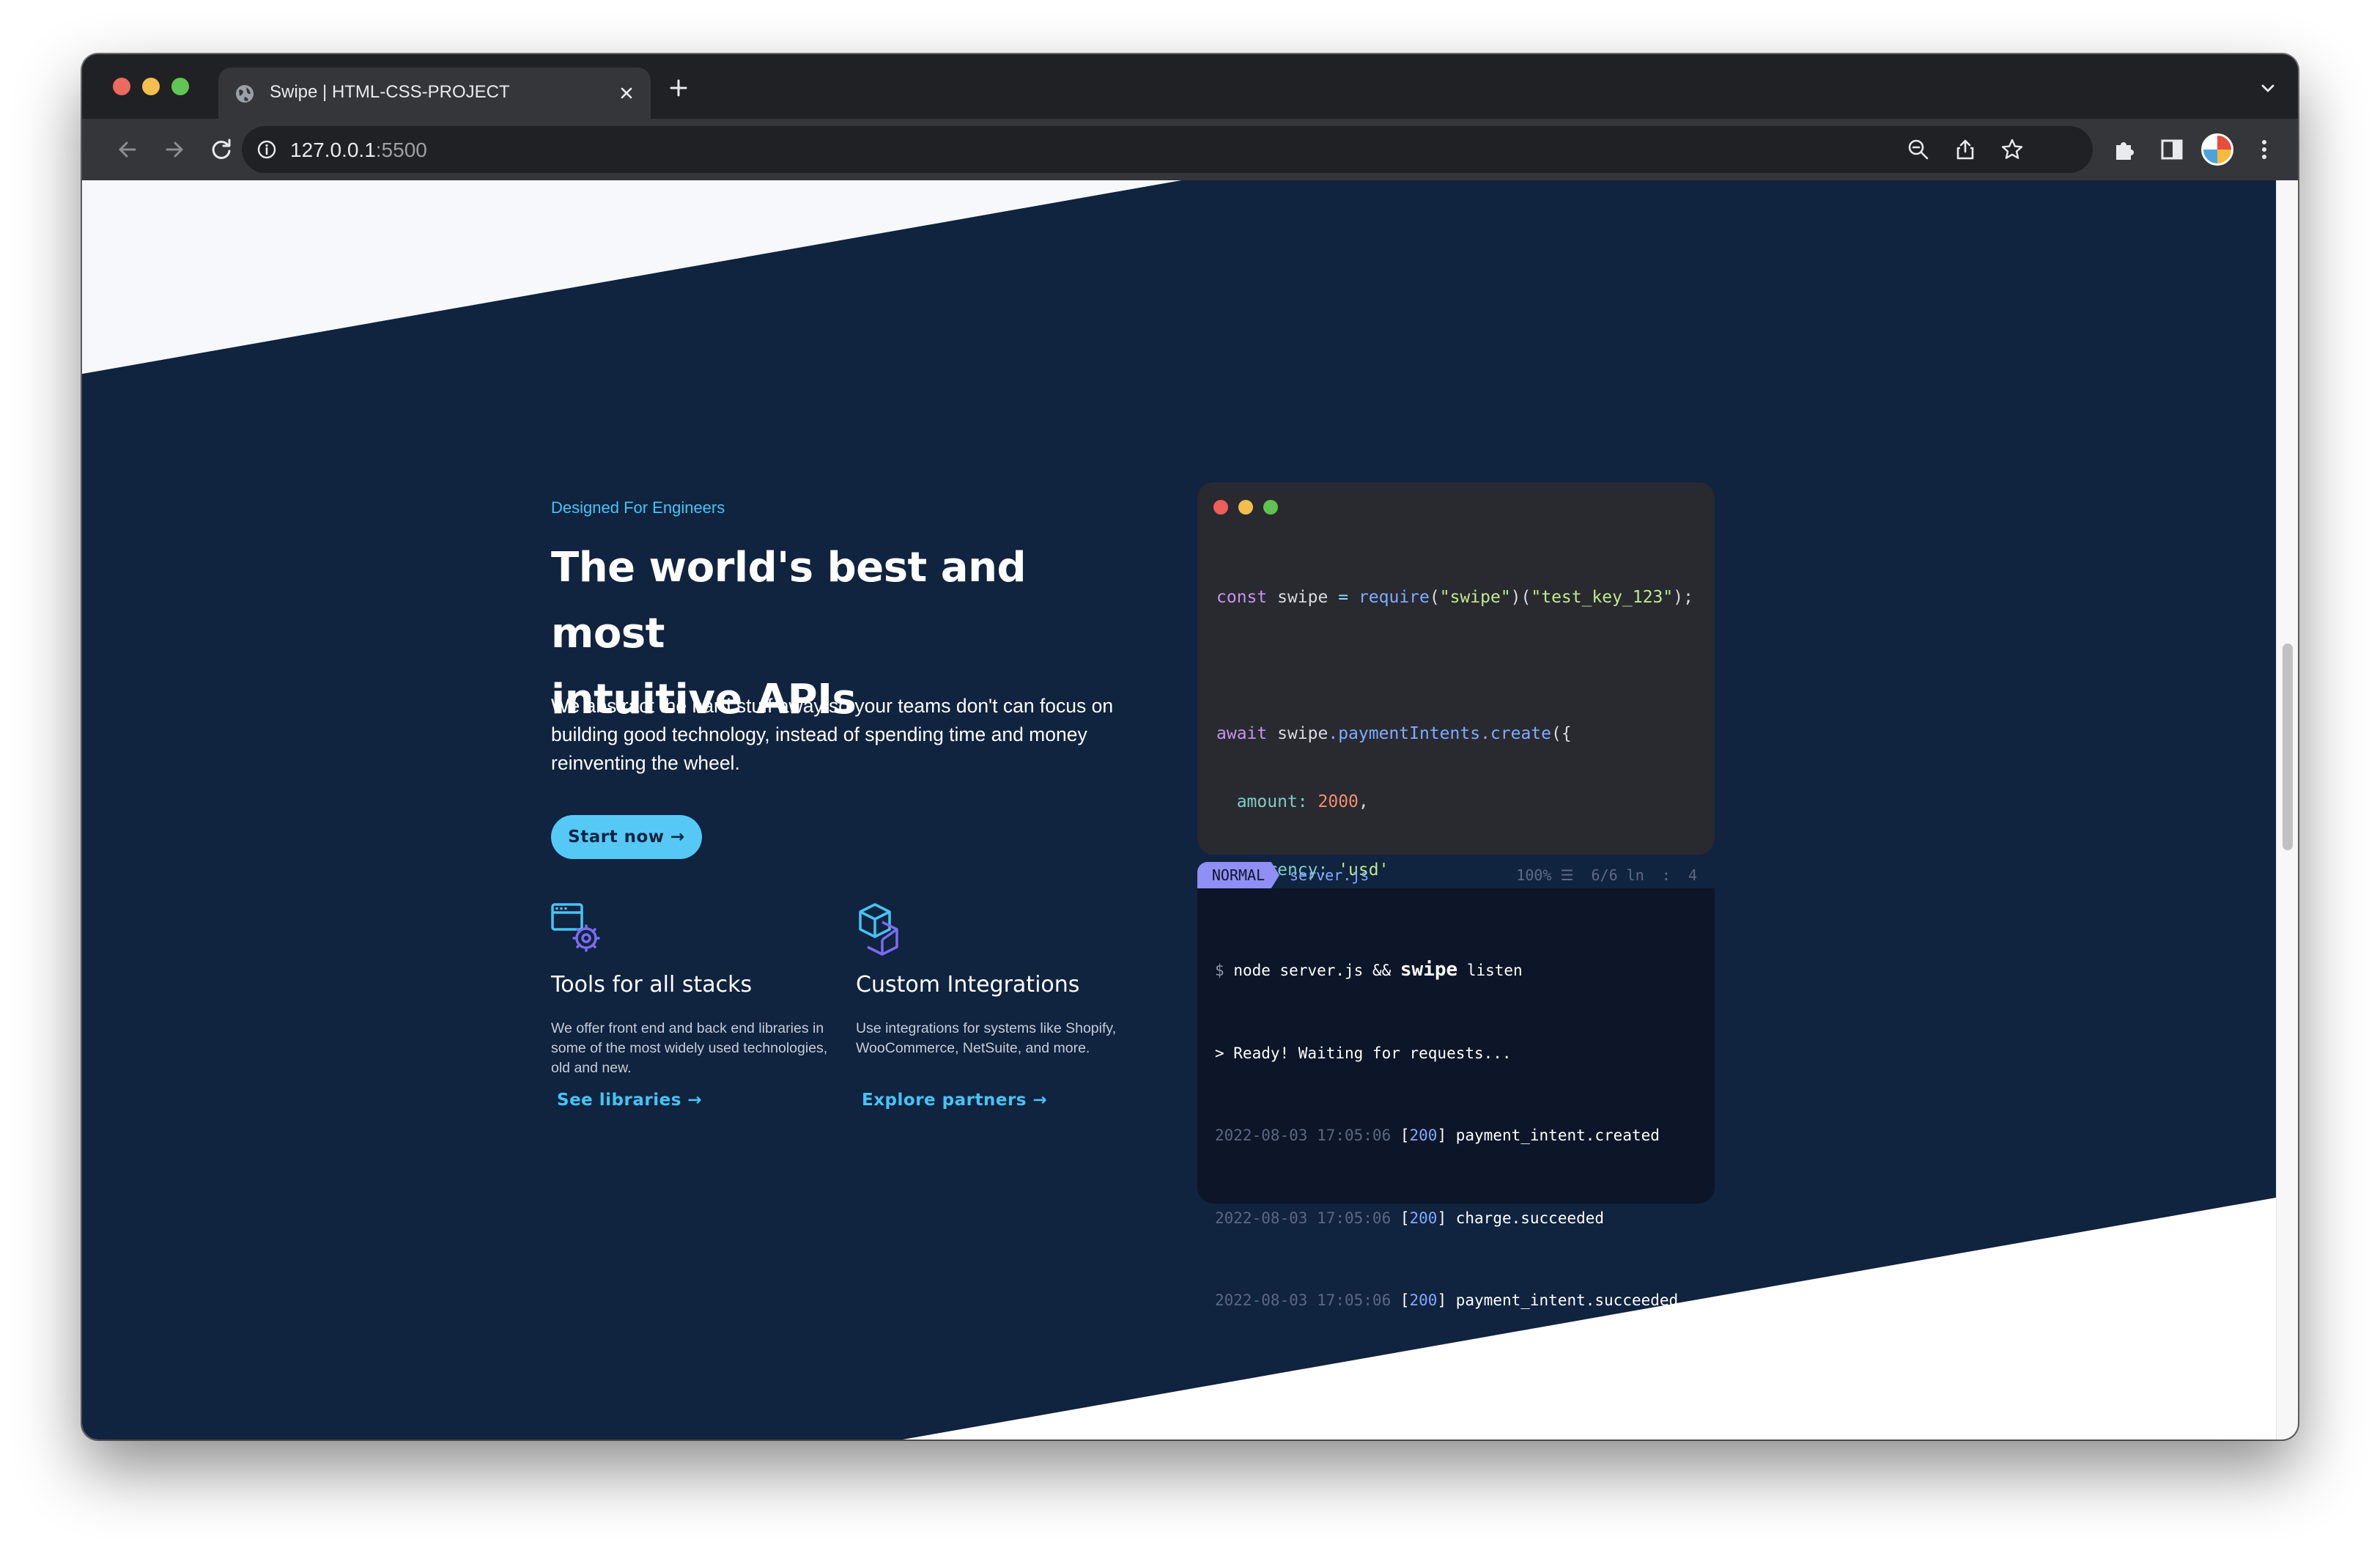 Image resolution: width=2380 pixels, height=1548 pixels. I want to click on title-bar: Swipe | HTML-CSS-PROJECT, so click(1190, 86).